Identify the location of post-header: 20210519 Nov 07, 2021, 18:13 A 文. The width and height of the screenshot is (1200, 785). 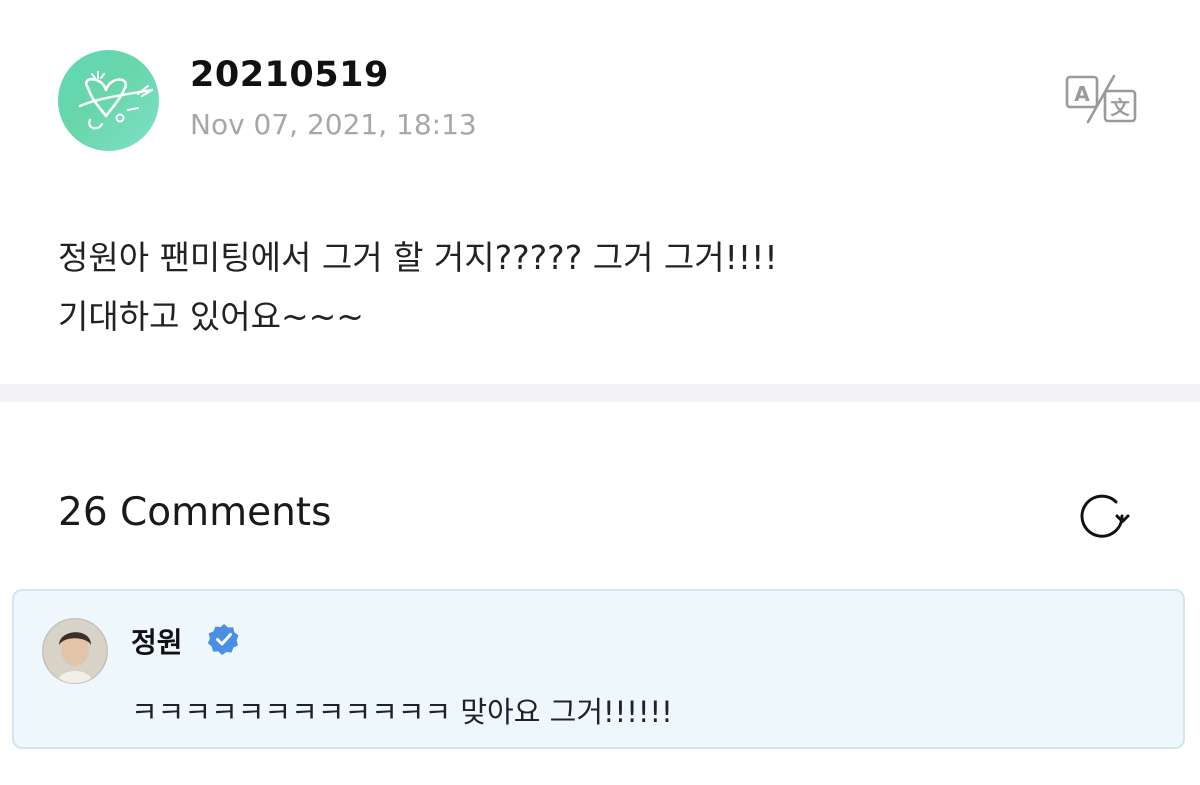
(608, 102).